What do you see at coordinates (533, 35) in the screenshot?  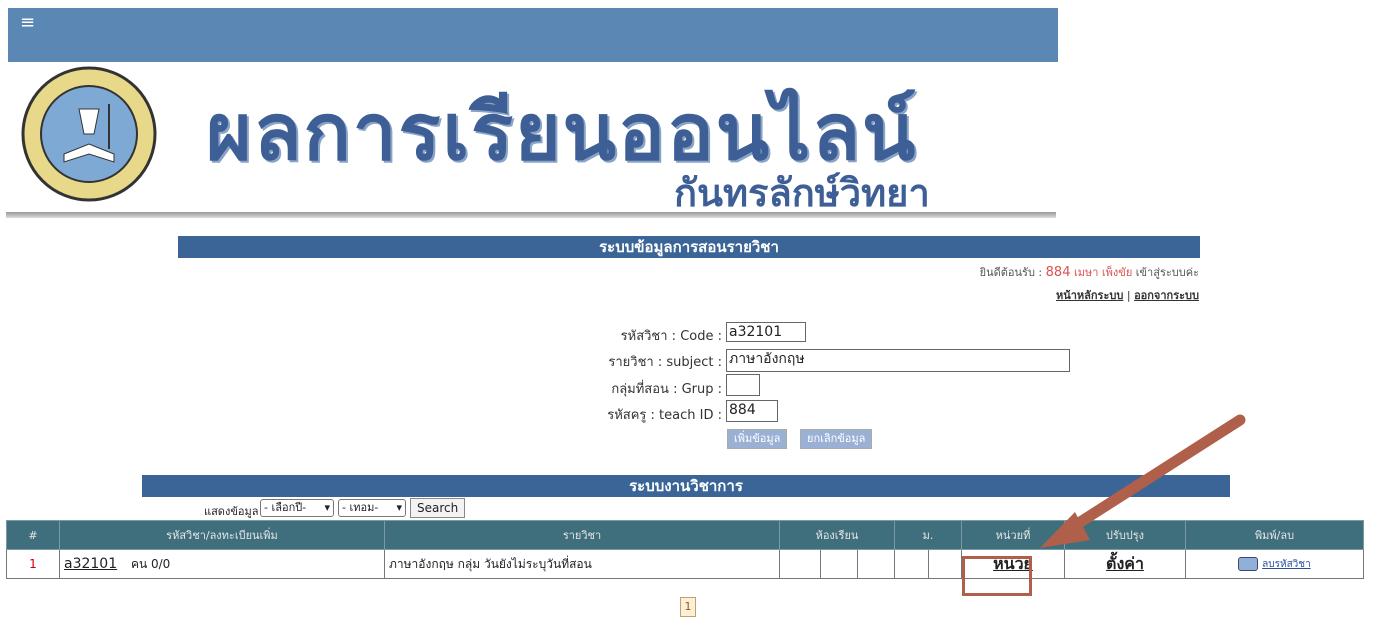 I see `top-bar: ≡` at bounding box center [533, 35].